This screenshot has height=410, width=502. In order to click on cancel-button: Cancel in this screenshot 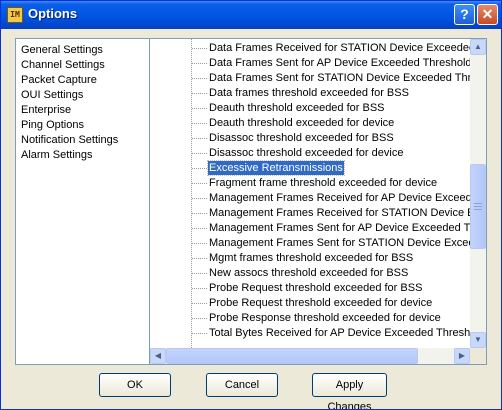, I will do `click(242, 385)`.